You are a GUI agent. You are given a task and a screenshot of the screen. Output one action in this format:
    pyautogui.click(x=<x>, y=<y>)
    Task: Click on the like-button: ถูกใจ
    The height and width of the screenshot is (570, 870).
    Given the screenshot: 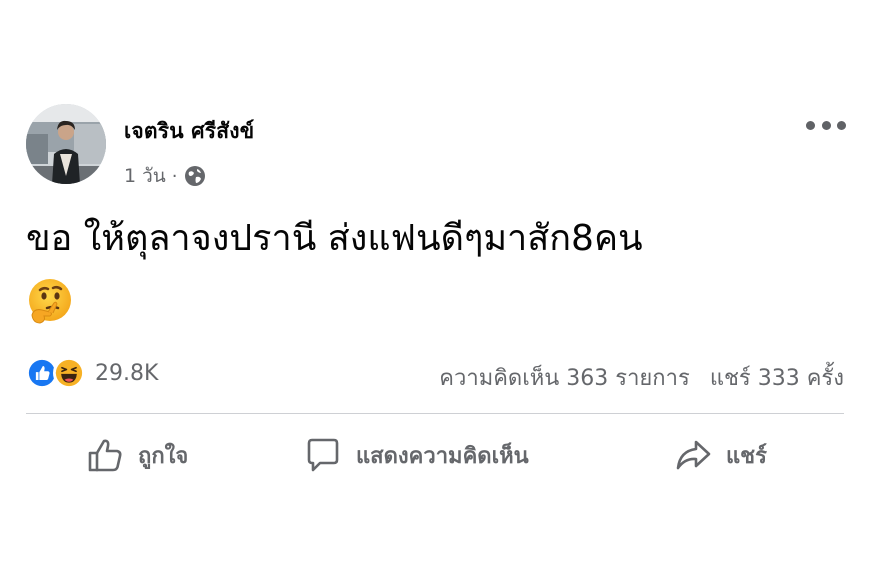 What is the action you would take?
    pyautogui.click(x=137, y=455)
    